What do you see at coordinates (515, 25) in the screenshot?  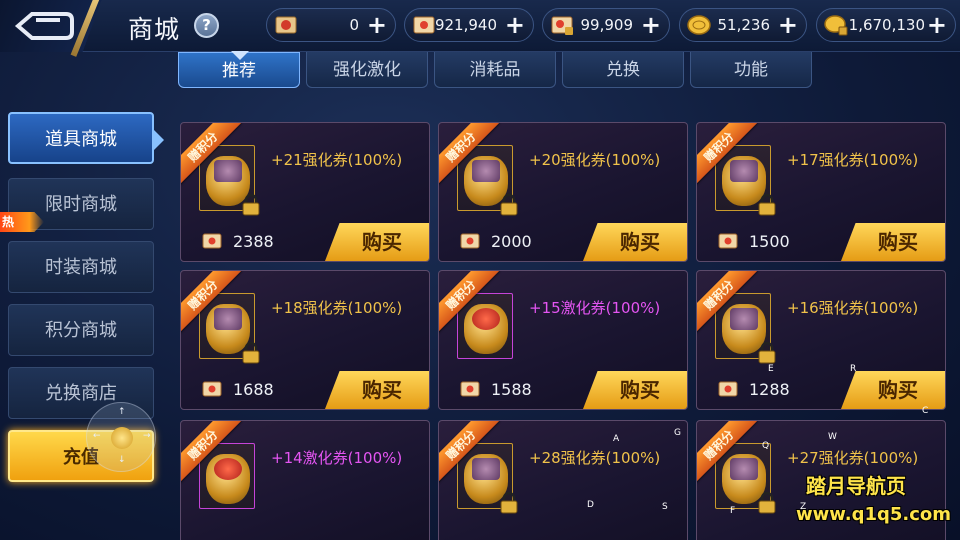 I see `add-scroll-button: +` at bounding box center [515, 25].